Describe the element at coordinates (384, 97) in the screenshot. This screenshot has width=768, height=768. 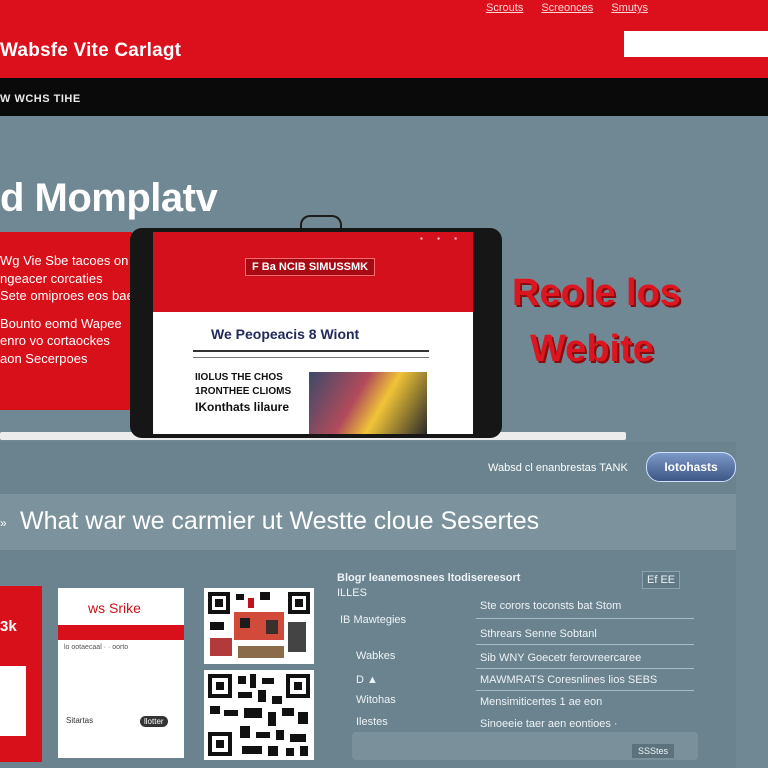
I see `nav-bar` at that location.